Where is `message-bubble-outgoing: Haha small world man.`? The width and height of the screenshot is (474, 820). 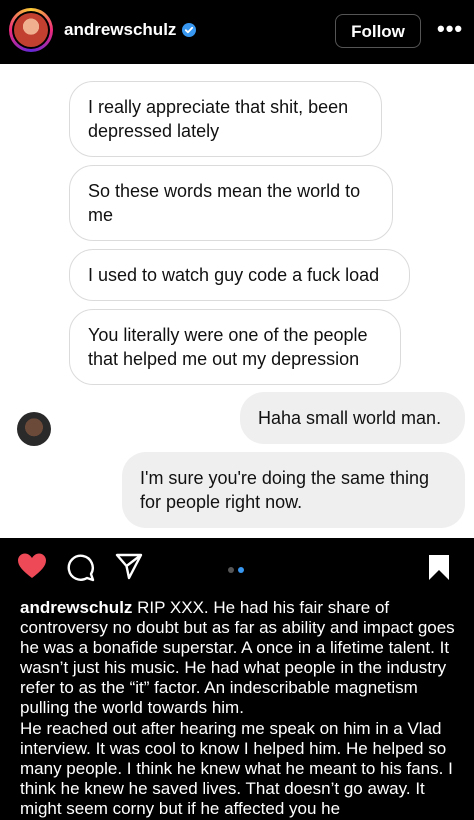 message-bubble-outgoing: Haha small world man. is located at coordinates (352, 418).